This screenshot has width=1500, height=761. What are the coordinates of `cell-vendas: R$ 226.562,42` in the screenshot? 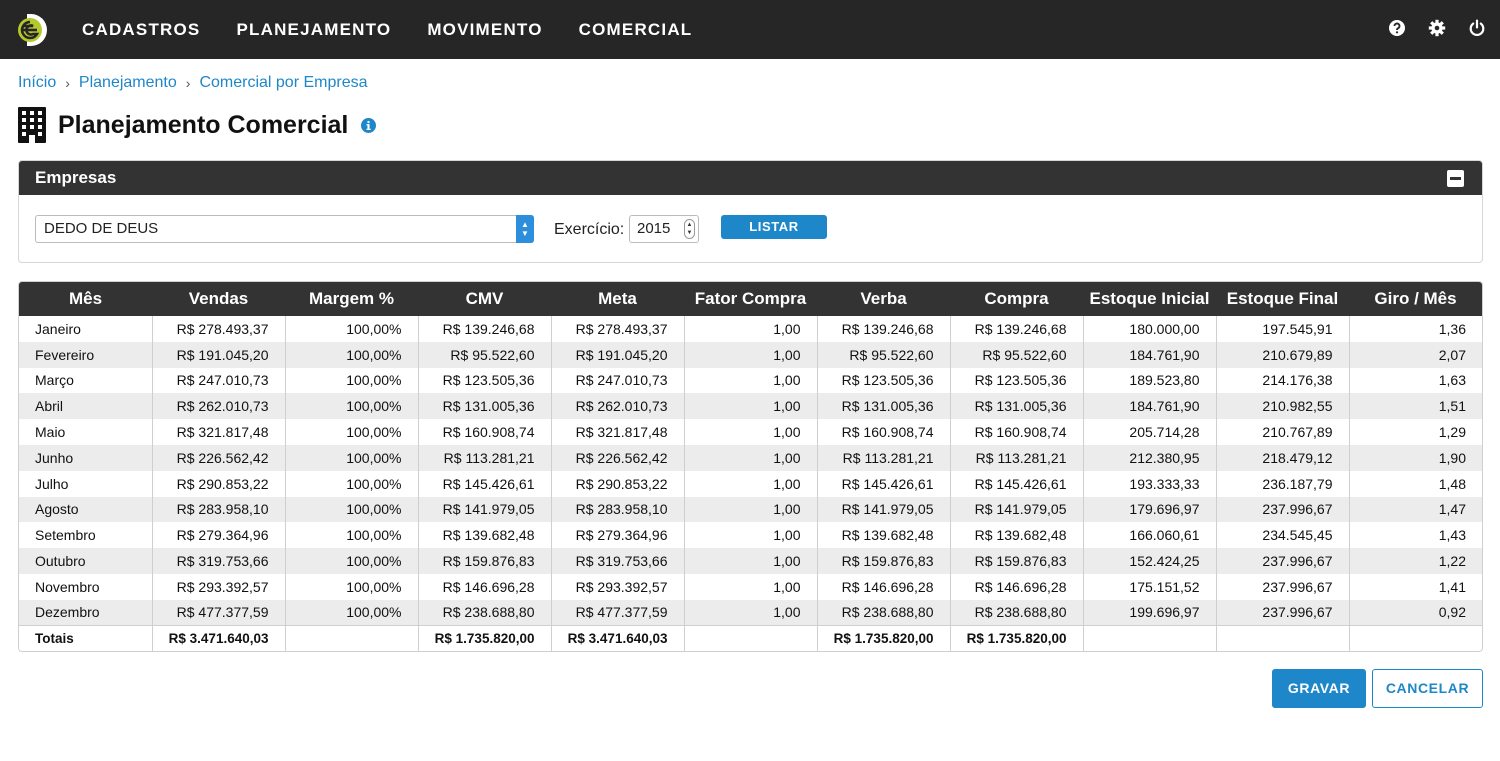 It's located at (219, 457).